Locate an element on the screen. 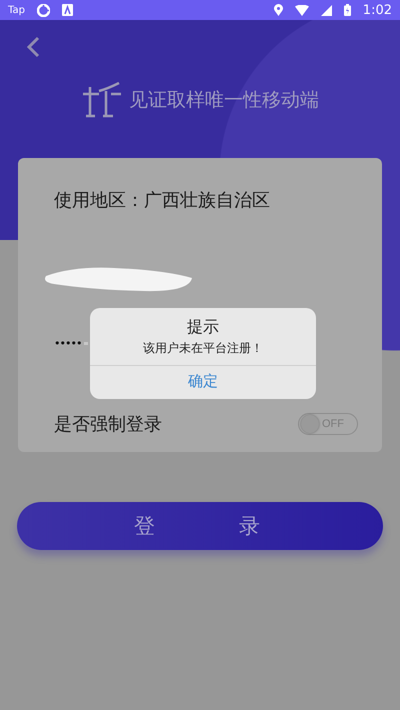 The image size is (400, 710). battery-icon is located at coordinates (347, 10).